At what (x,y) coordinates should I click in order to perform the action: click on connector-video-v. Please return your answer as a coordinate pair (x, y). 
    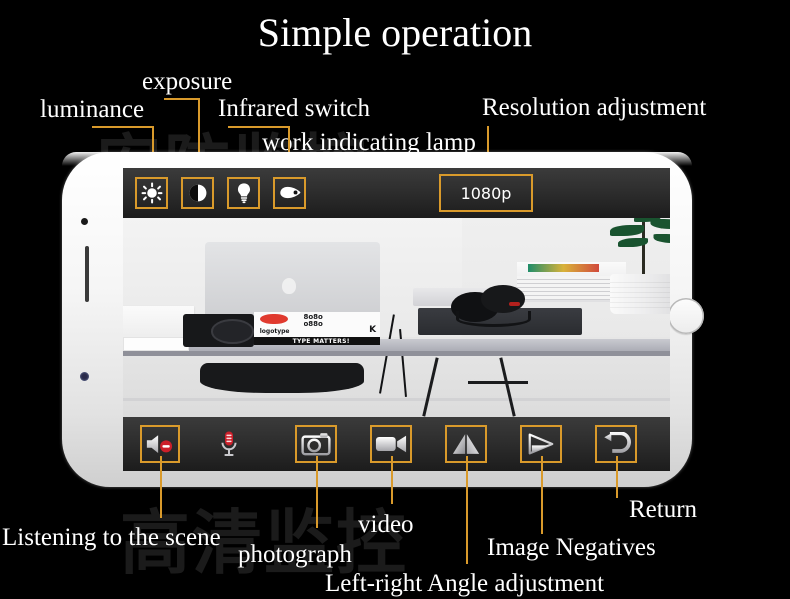
    Looking at the image, I should click on (392, 480).